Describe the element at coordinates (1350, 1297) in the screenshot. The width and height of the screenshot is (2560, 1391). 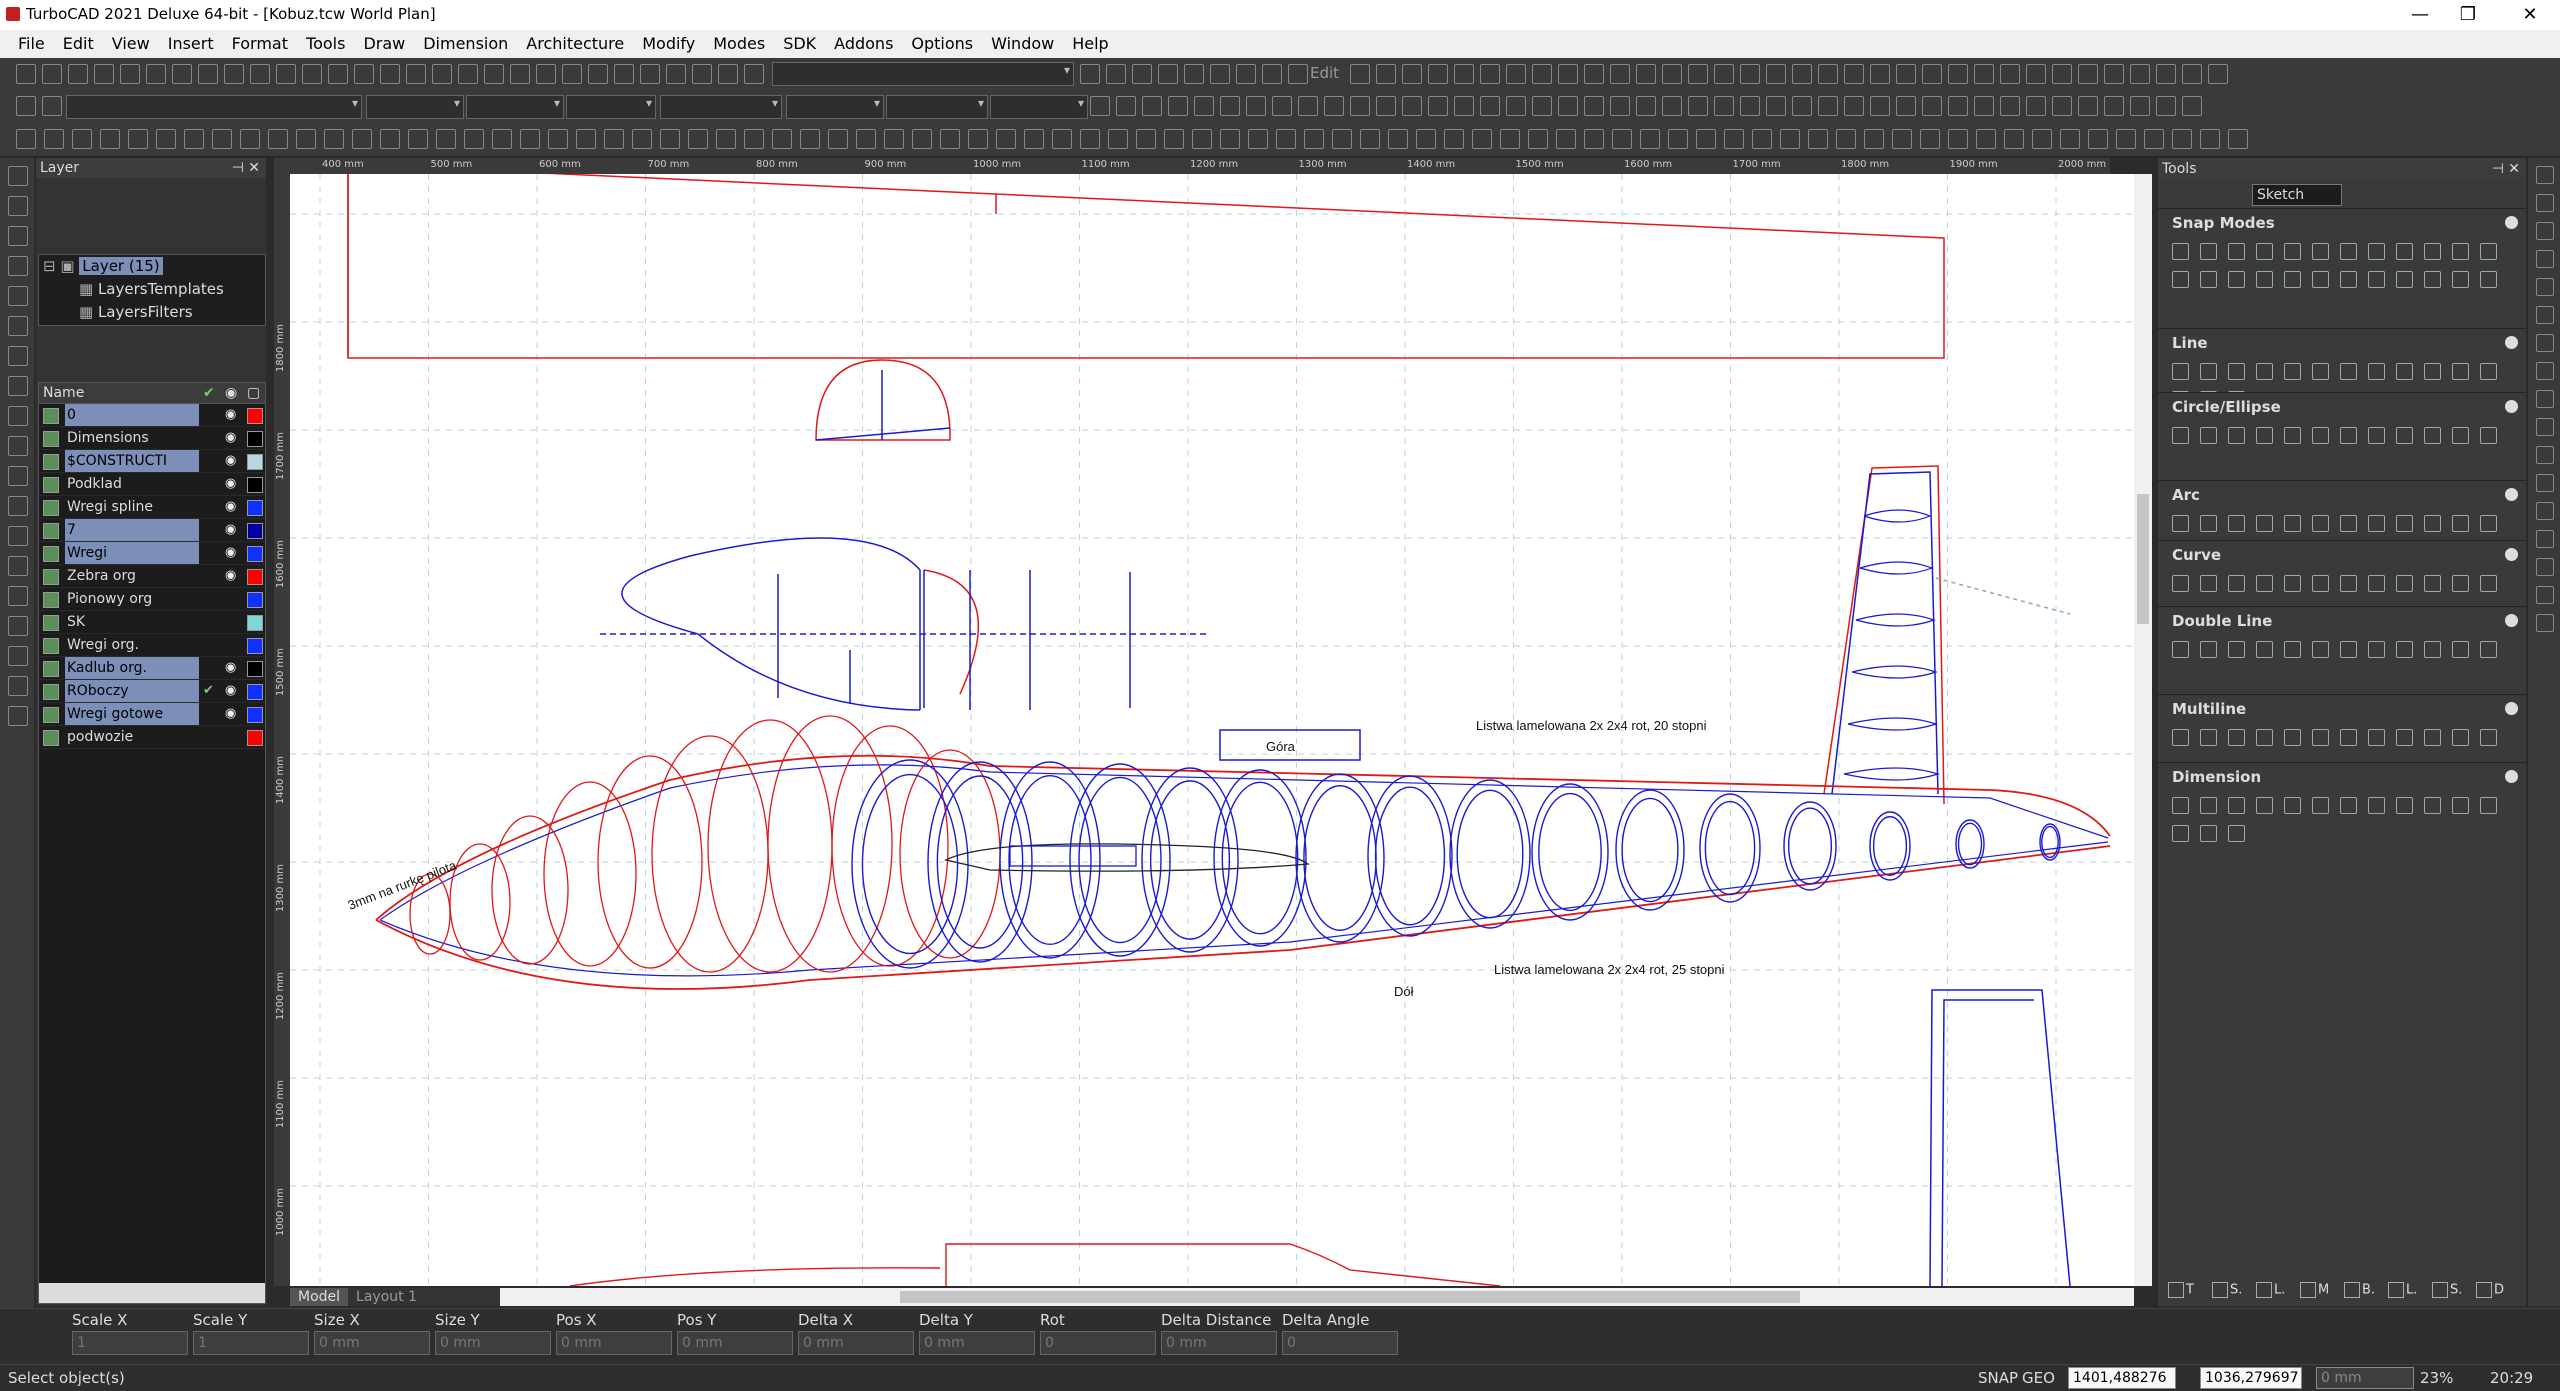
I see `hscroll-thumb` at that location.